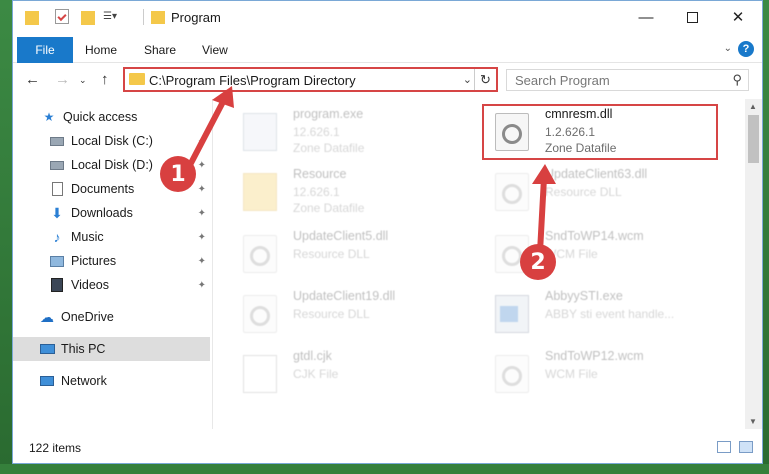  What do you see at coordinates (594, 356) in the screenshot?
I see `file-name: SndToWP12.wcm` at bounding box center [594, 356].